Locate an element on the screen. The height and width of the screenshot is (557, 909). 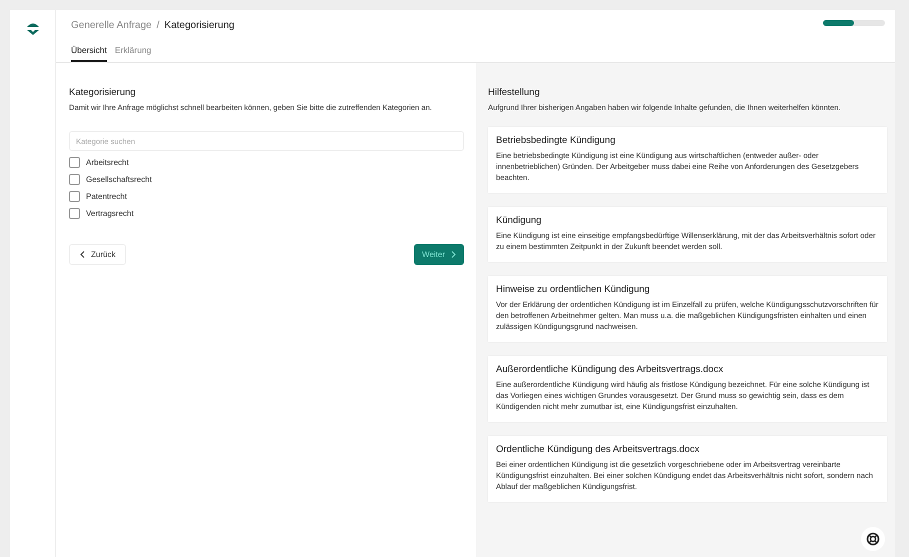
checkbox-label: Arbeitsrecht is located at coordinates (107, 162).